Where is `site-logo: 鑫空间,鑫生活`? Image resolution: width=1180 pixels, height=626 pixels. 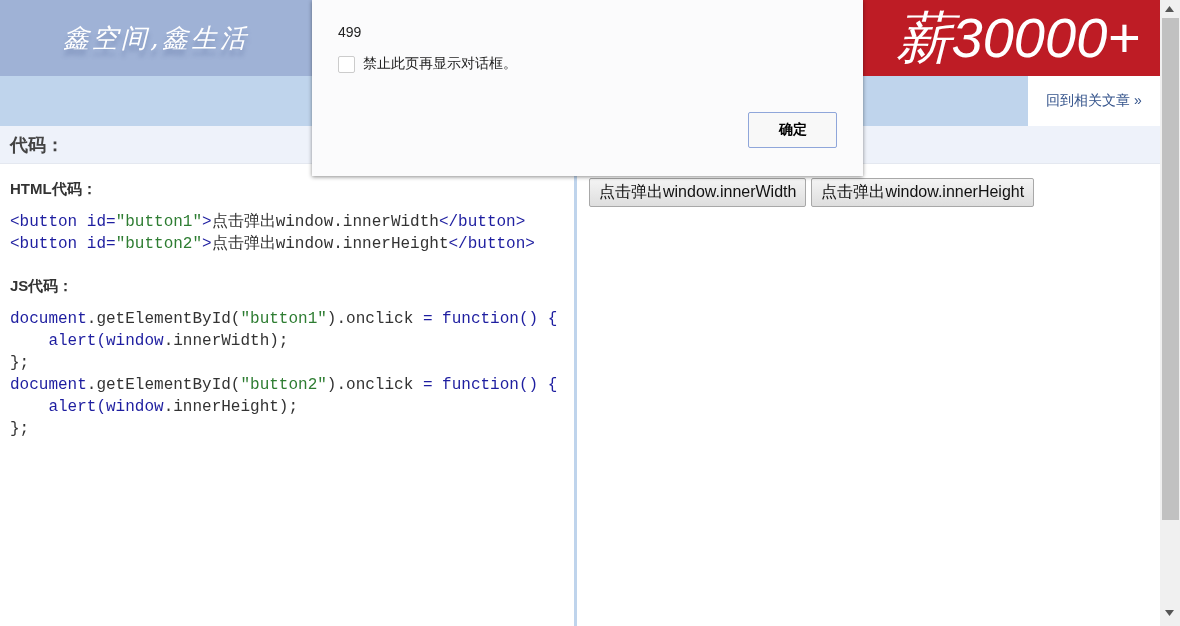 site-logo: 鑫空间,鑫生活 is located at coordinates (156, 38).